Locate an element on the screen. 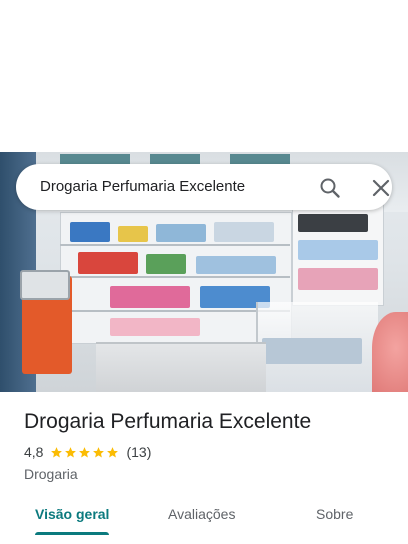  rating-row: 4,8 (13) is located at coordinates (87, 452).